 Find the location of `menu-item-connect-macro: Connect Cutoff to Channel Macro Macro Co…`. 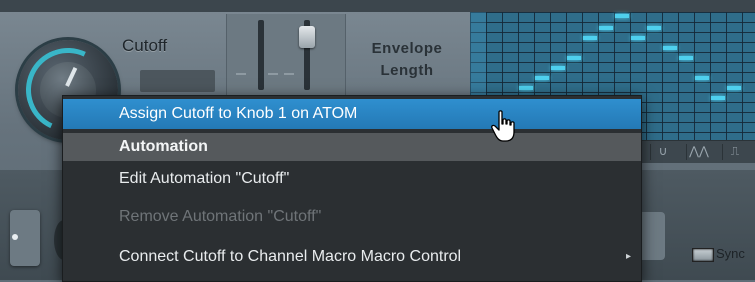

menu-item-connect-macro: Connect Cutoff to Channel Macro Macro Co… is located at coordinates (352, 257).